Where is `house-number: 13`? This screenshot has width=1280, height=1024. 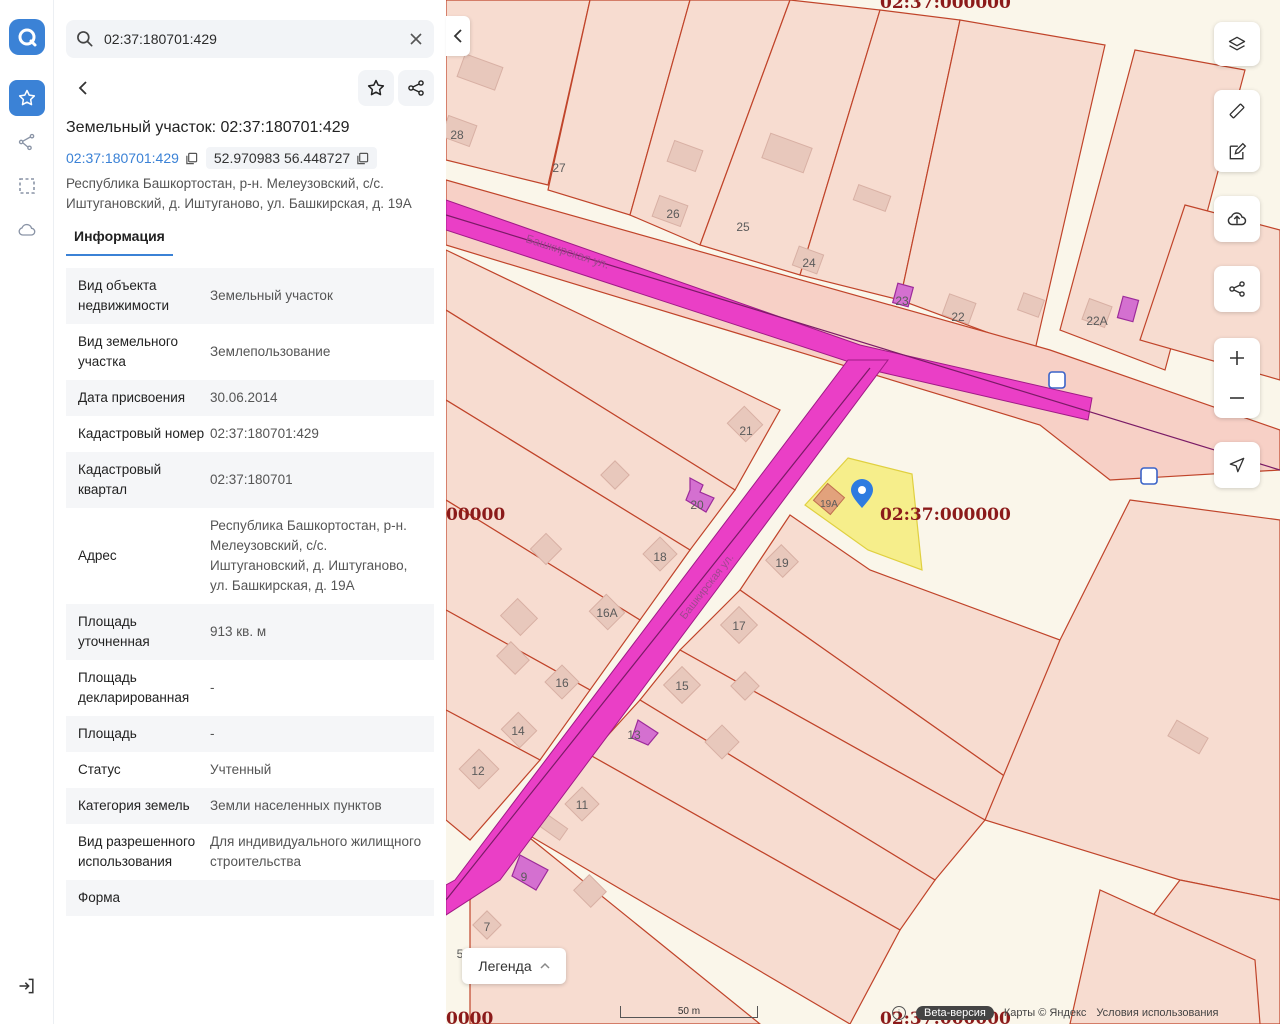 house-number: 13 is located at coordinates (634, 735).